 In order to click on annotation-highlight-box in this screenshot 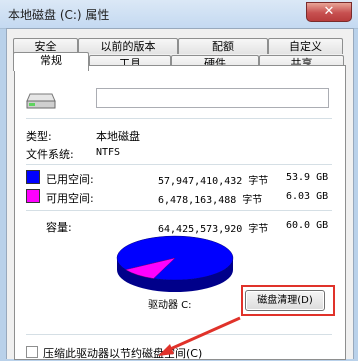, I will do `click(288, 300)`.